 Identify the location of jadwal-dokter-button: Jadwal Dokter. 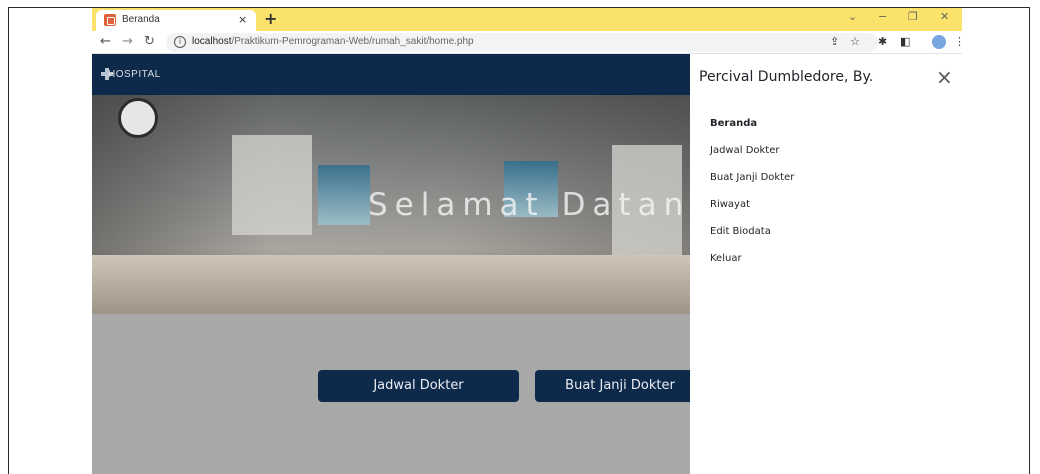
(418, 386).